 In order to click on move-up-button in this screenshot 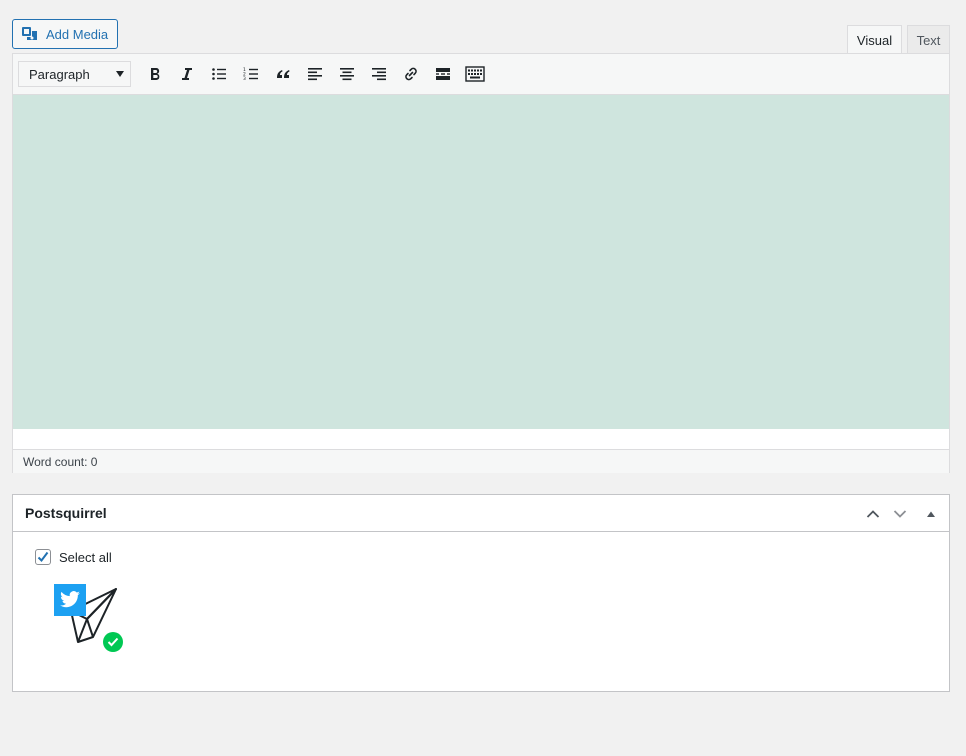, I will do `click(873, 514)`.